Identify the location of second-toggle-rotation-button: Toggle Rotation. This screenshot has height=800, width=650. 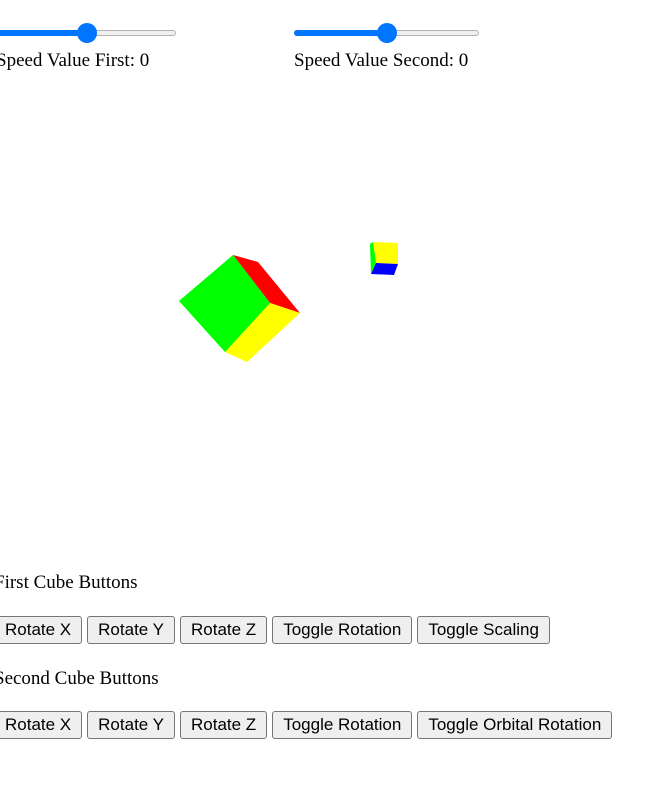
(342, 725).